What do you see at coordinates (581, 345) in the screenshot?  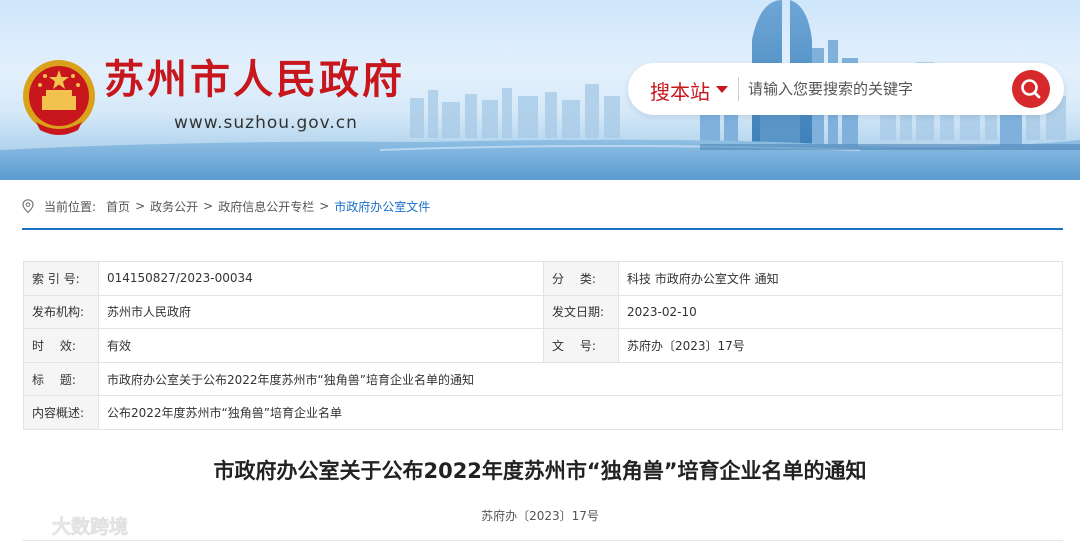 I see `meta-key-doc-number: 文 号:` at bounding box center [581, 345].